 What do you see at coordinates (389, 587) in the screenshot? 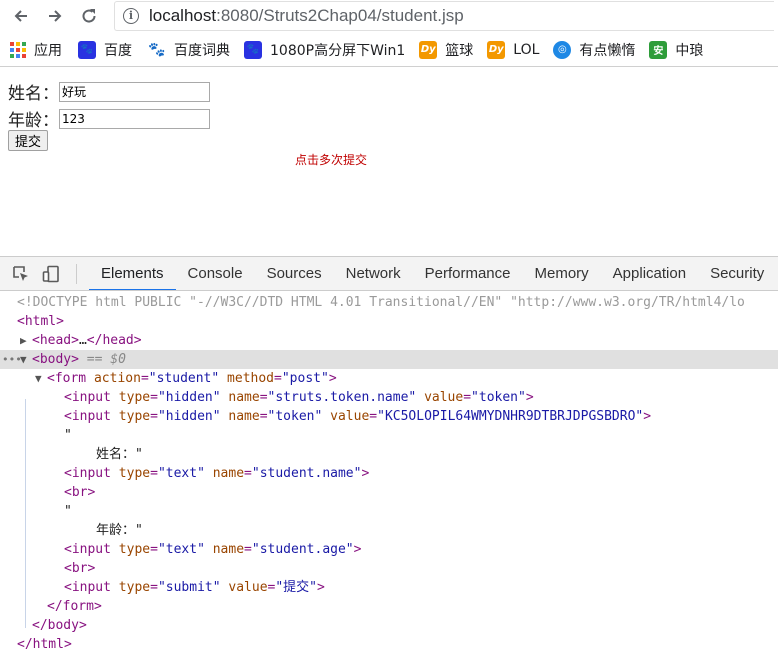
I see `dom-input-submit: <input type="submit" value="提交">` at bounding box center [389, 587].